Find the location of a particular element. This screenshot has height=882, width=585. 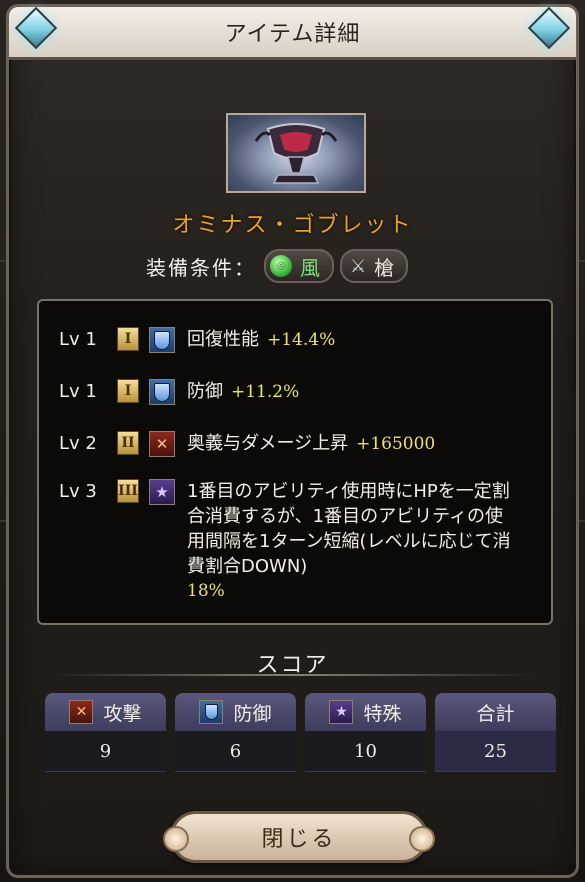

rank-badge: III is located at coordinates (128, 491).